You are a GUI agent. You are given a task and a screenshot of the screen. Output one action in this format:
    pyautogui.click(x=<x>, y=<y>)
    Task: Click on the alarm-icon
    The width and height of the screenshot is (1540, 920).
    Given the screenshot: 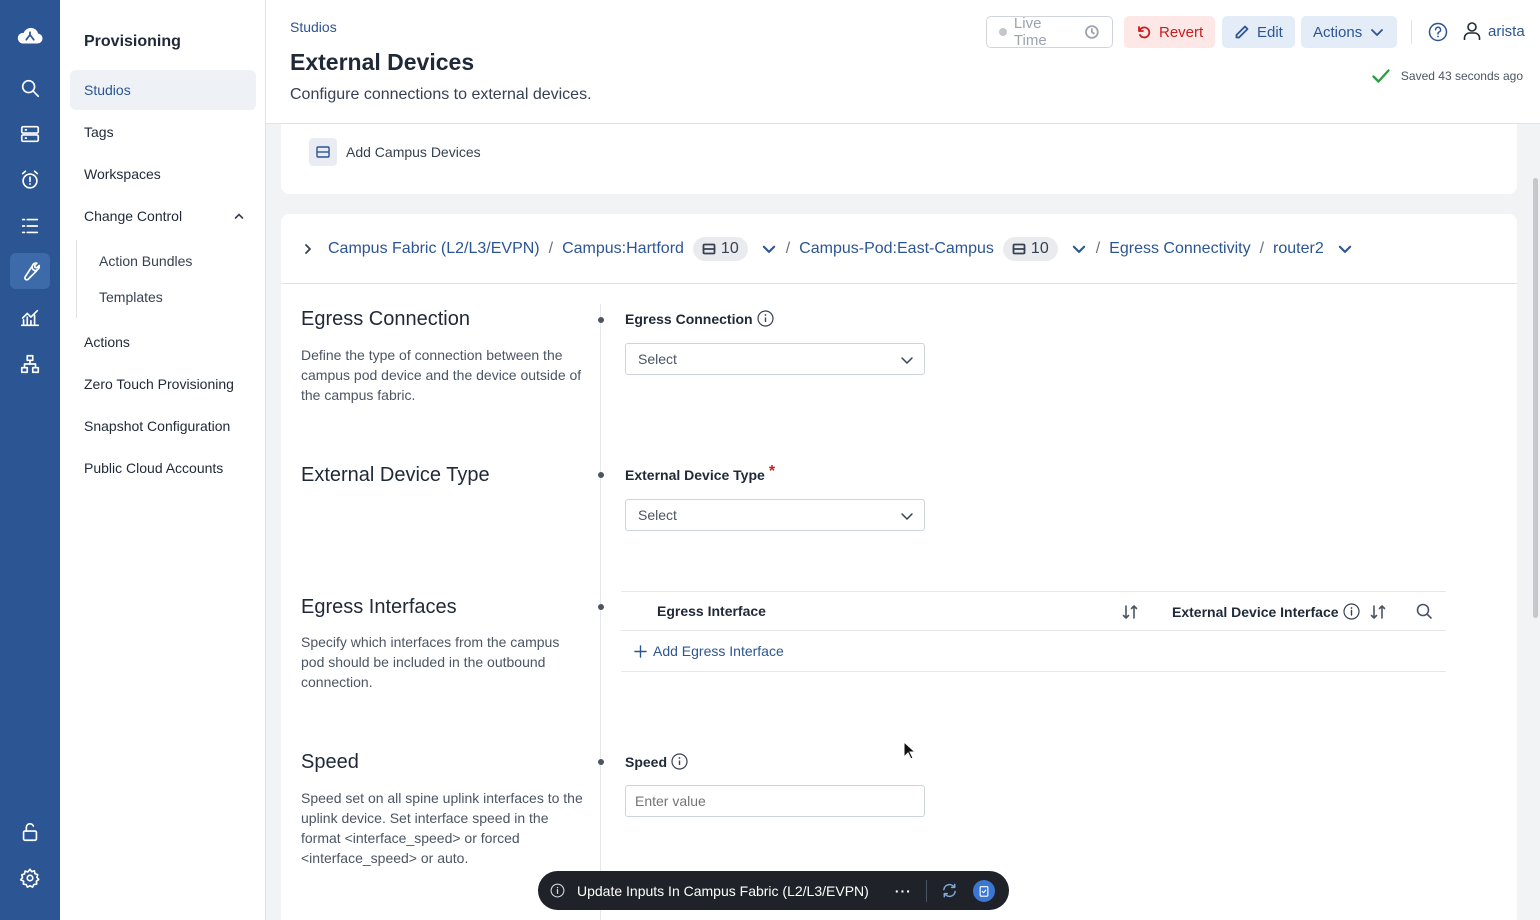 What is the action you would take?
    pyautogui.click(x=30, y=180)
    